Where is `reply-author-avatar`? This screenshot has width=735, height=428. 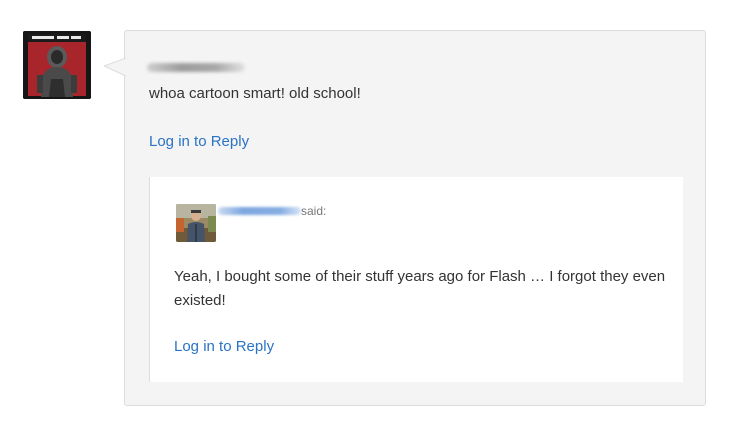
reply-author-avatar is located at coordinates (196, 223).